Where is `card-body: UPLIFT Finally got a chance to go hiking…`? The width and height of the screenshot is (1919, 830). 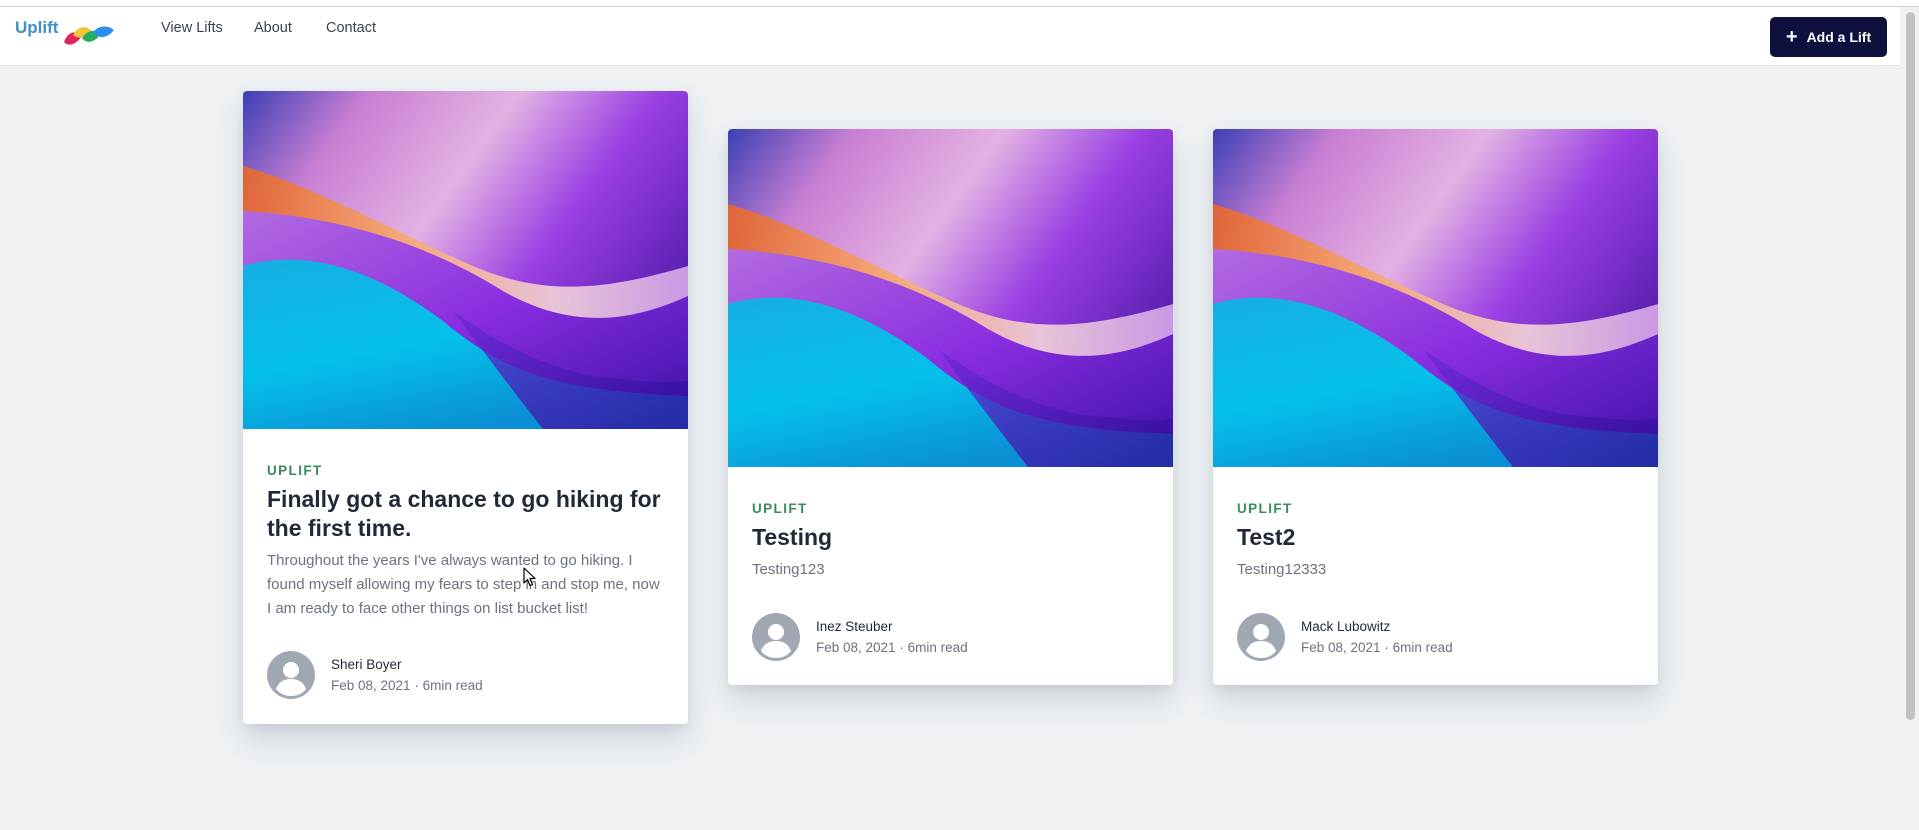
card-body: UPLIFT Finally got a chance to go hiking… is located at coordinates (465, 542).